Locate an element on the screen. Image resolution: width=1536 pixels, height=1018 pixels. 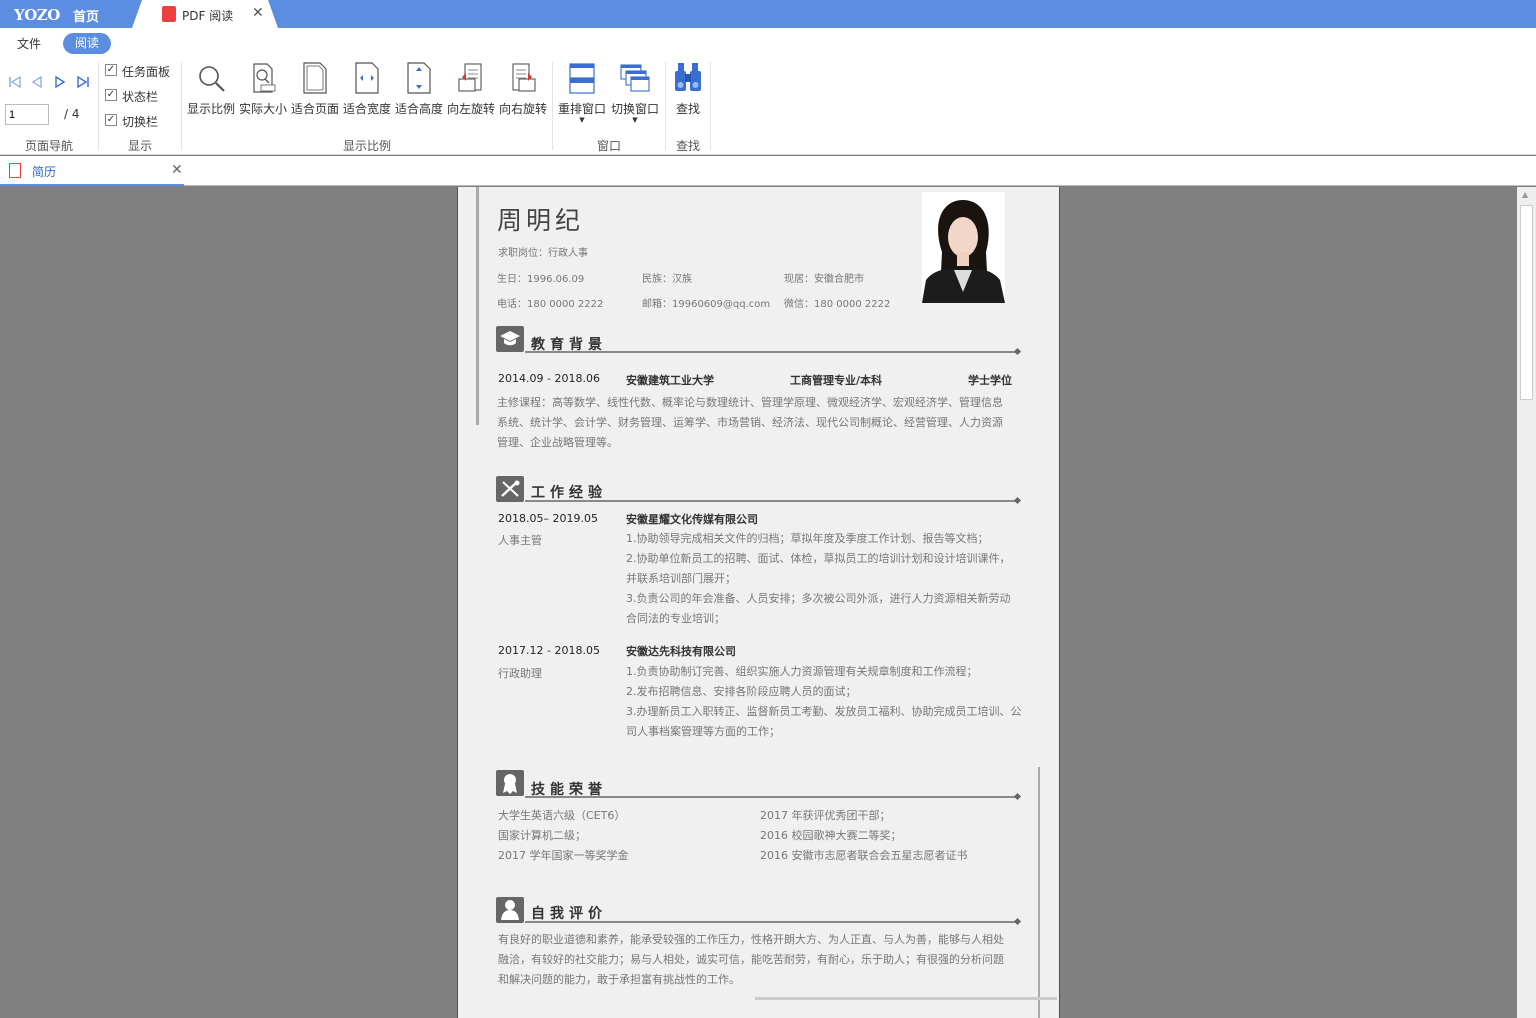
fit-width-label: 适合宽度 is located at coordinates (366, 109).